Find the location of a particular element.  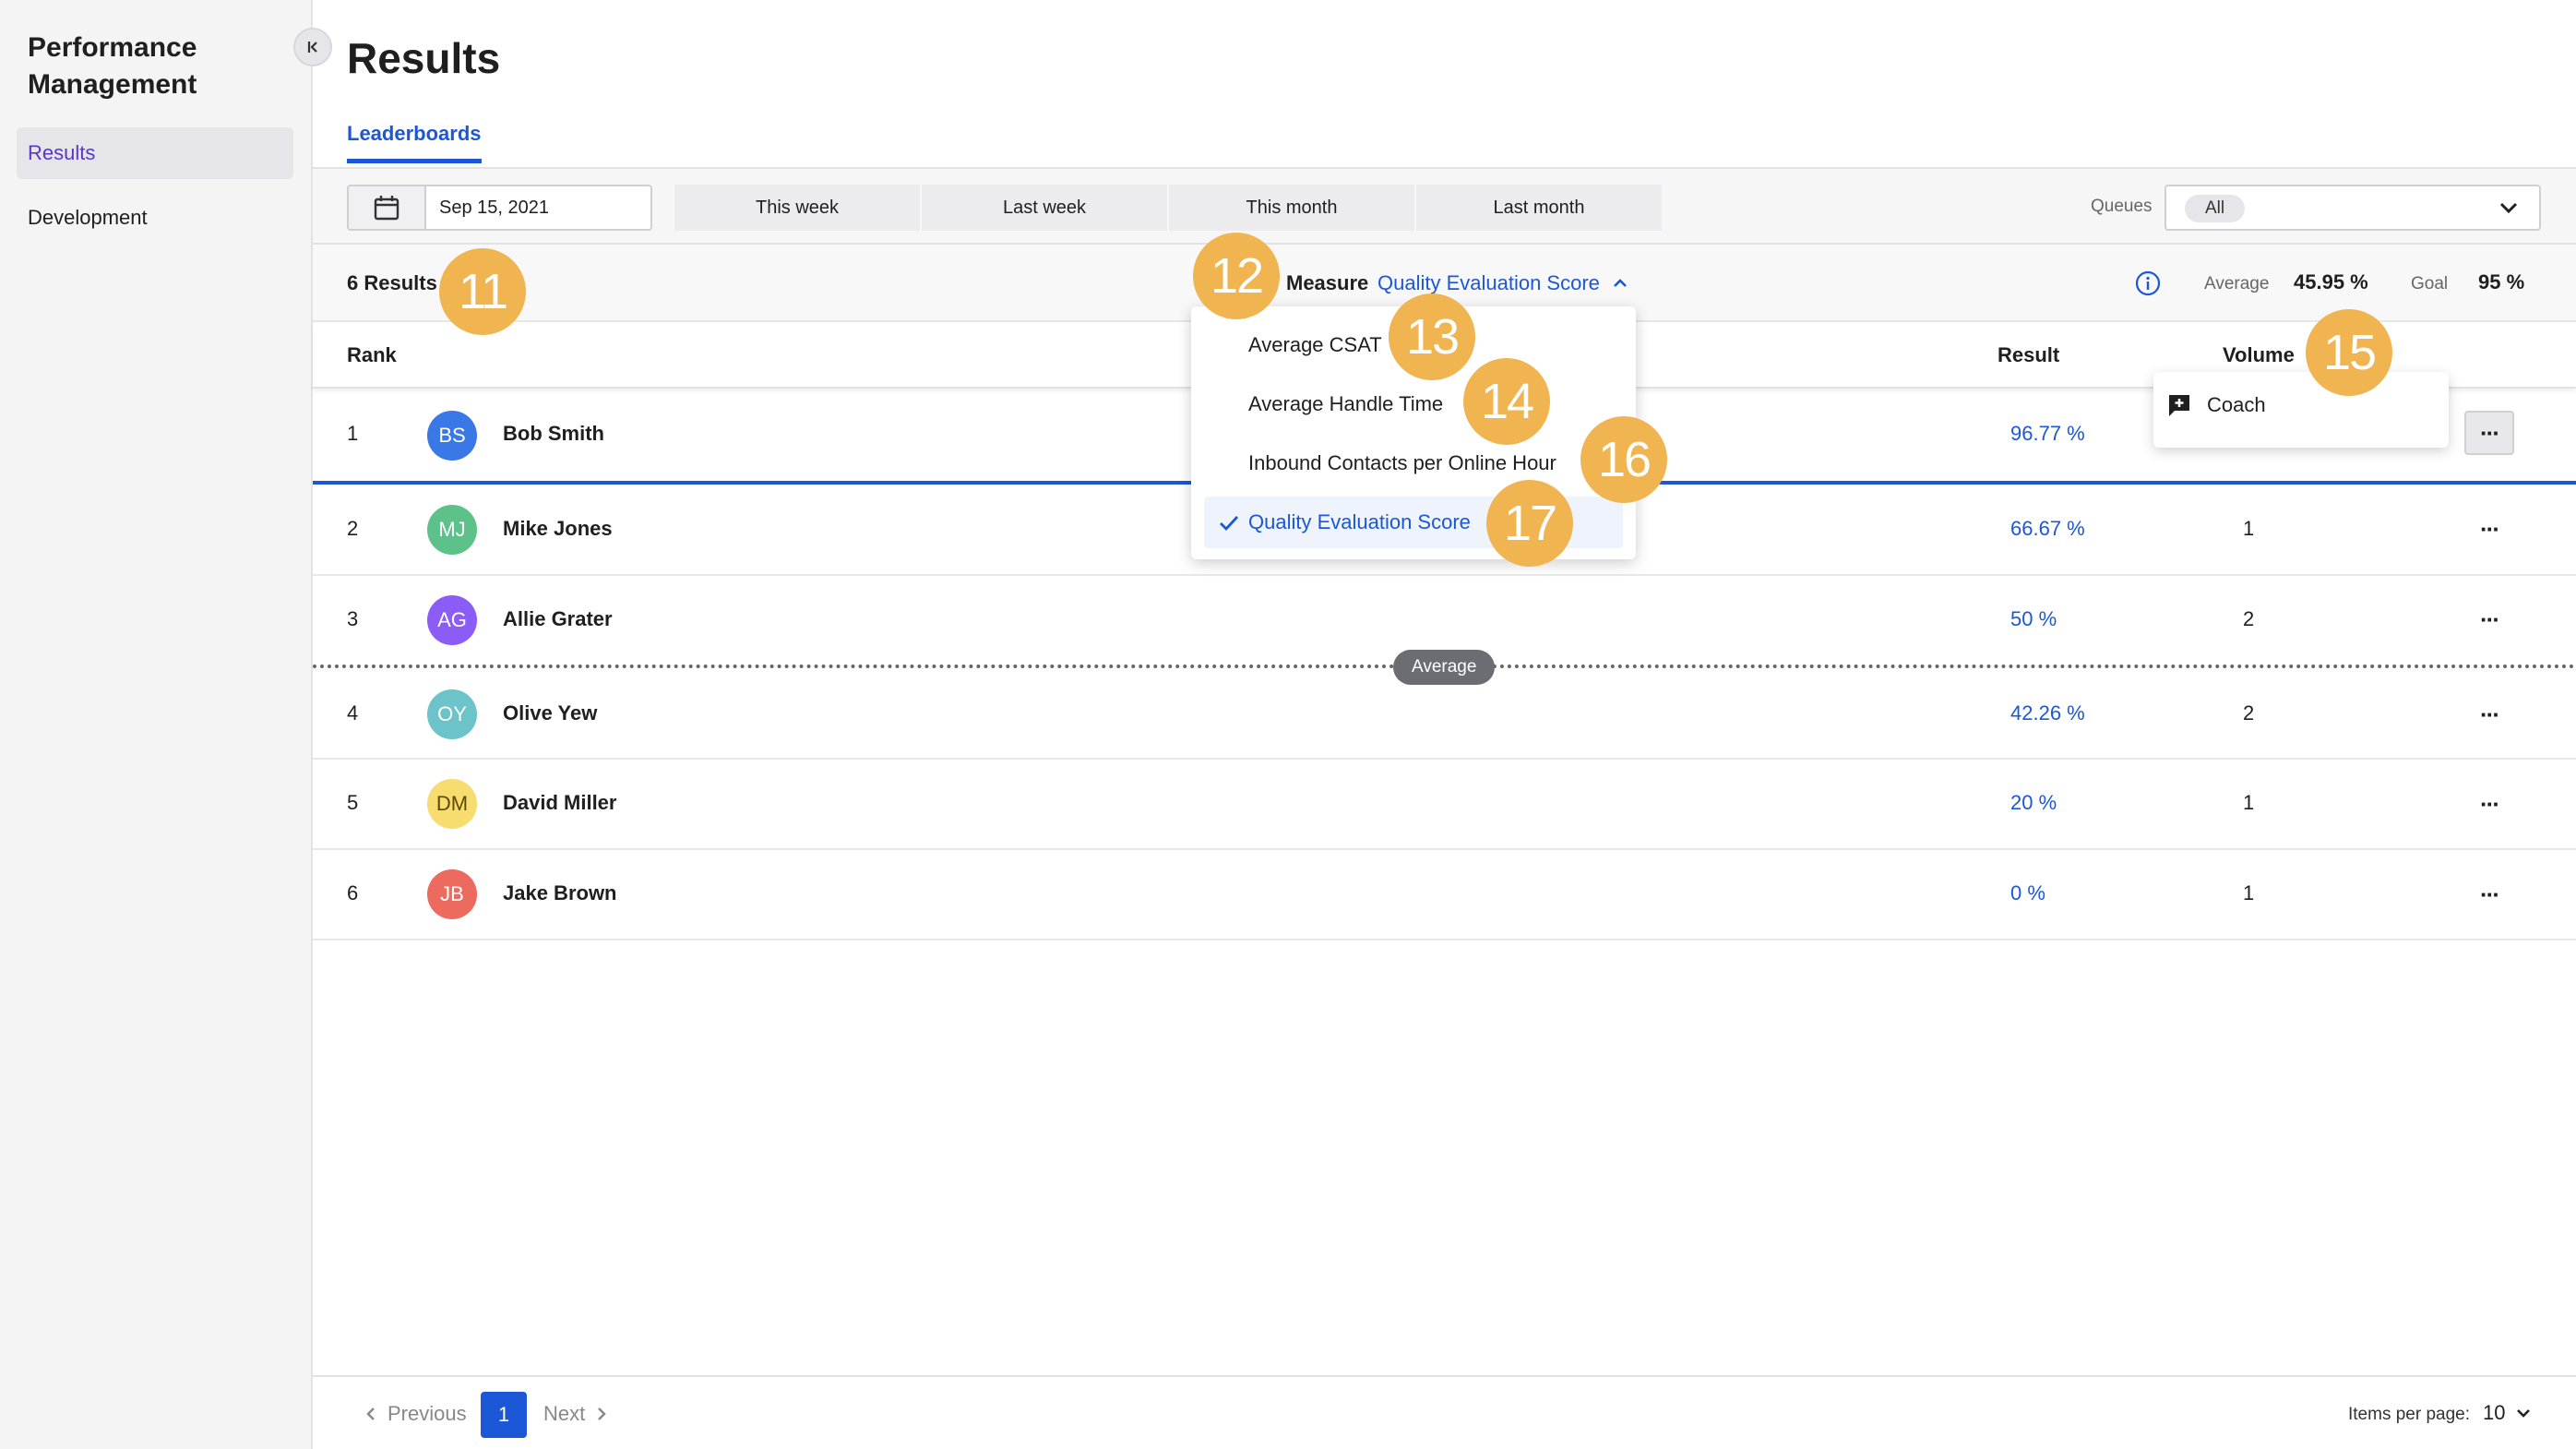

next-button: Next is located at coordinates (576, 1414).